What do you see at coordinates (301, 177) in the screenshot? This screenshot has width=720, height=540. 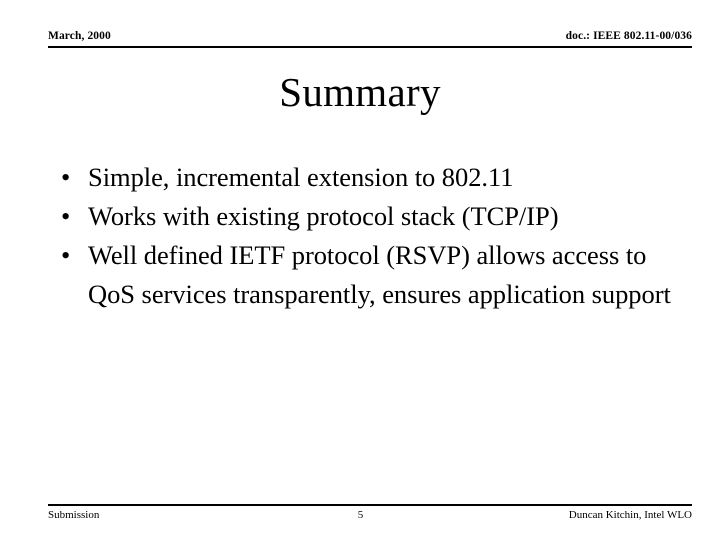 I see `bullet-text: Simple, incremental extension to 802.11` at bounding box center [301, 177].